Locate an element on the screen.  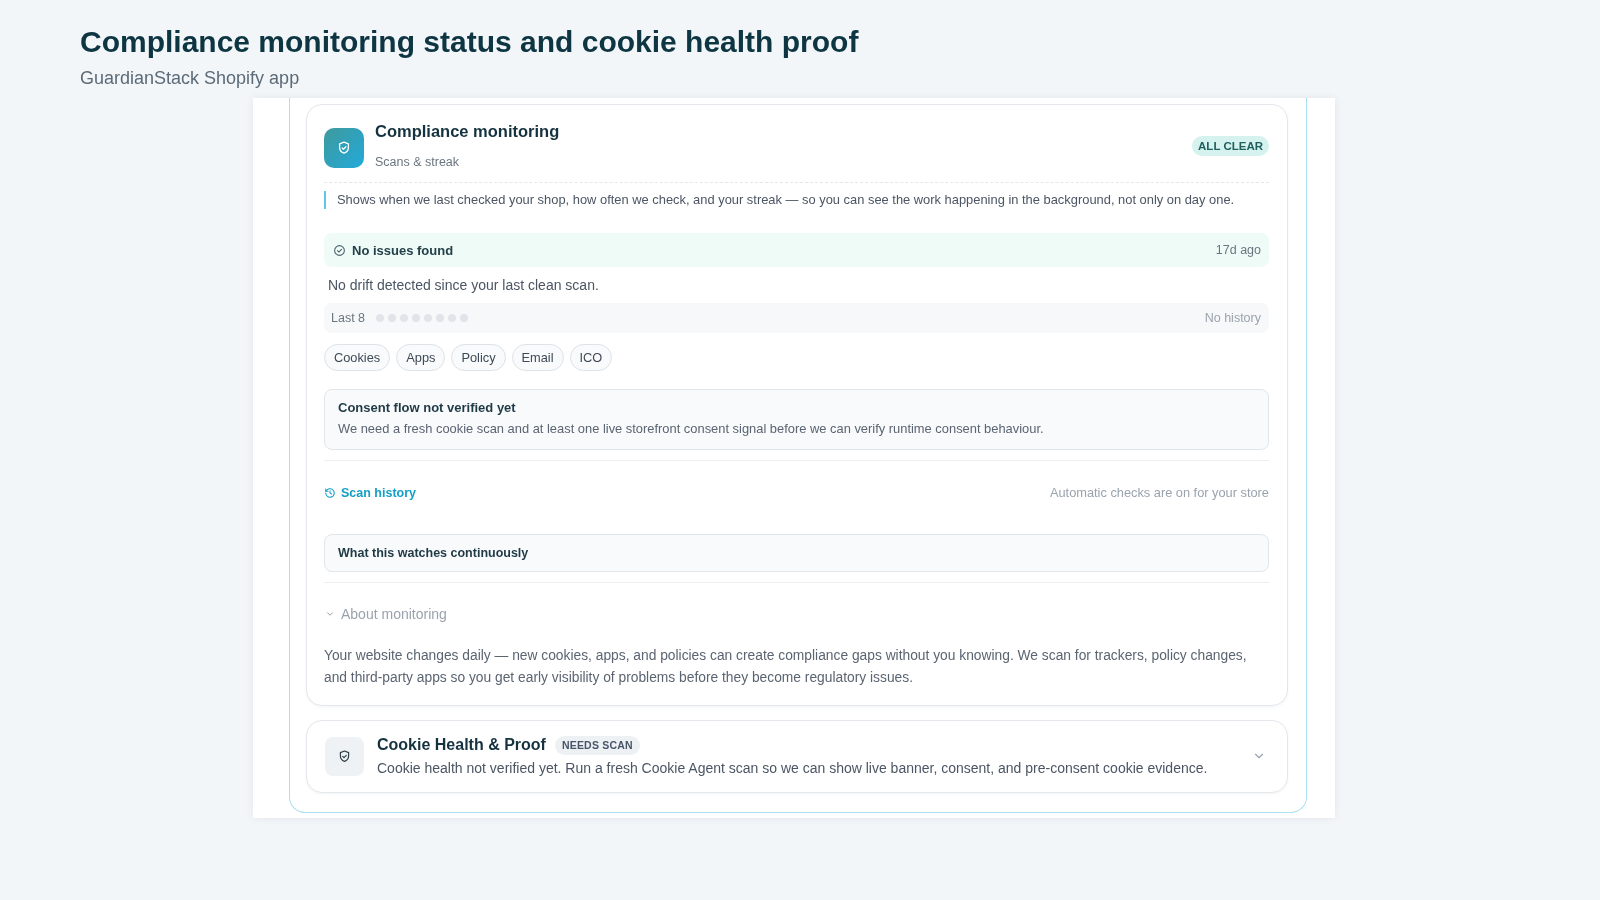
scan-history-link: Scan history is located at coordinates (370, 493).